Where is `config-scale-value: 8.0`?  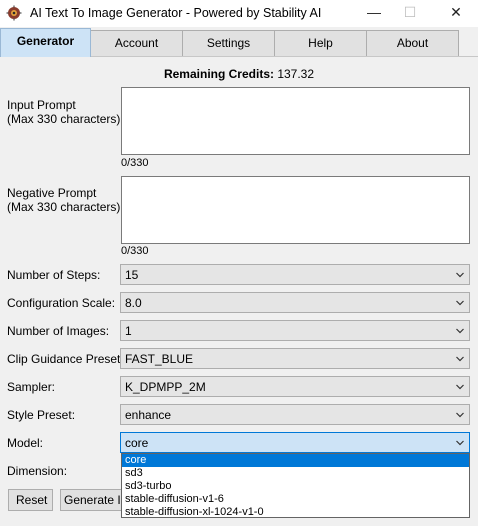 config-scale-value: 8.0 is located at coordinates (133, 303).